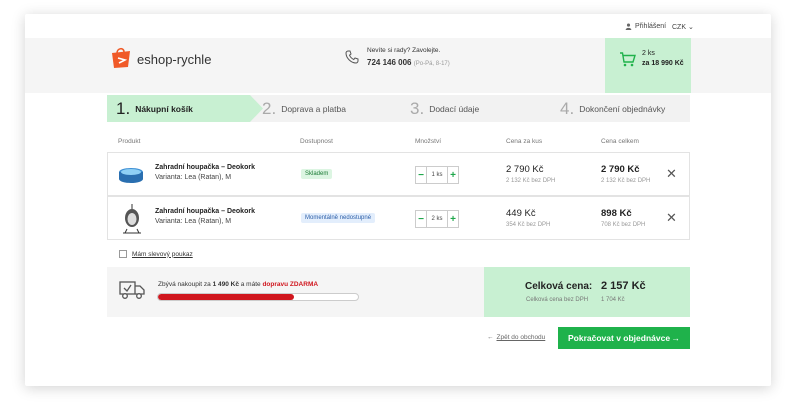 Image resolution: width=800 pixels, height=420 pixels. Describe the element at coordinates (185, 284) in the screenshot. I see `shipping-prefix: Zbývá nakoupit za` at that location.